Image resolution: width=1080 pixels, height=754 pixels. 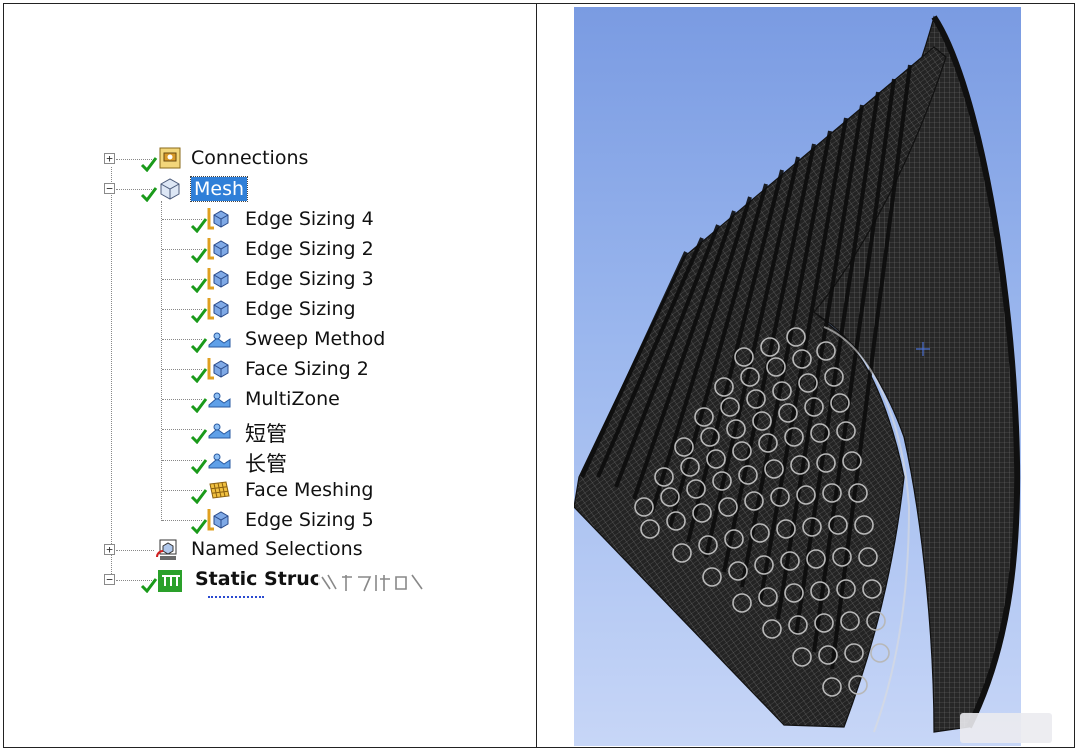 What do you see at coordinates (309, 219) in the screenshot?
I see `tree-item-label: Edge Sizing 4` at bounding box center [309, 219].